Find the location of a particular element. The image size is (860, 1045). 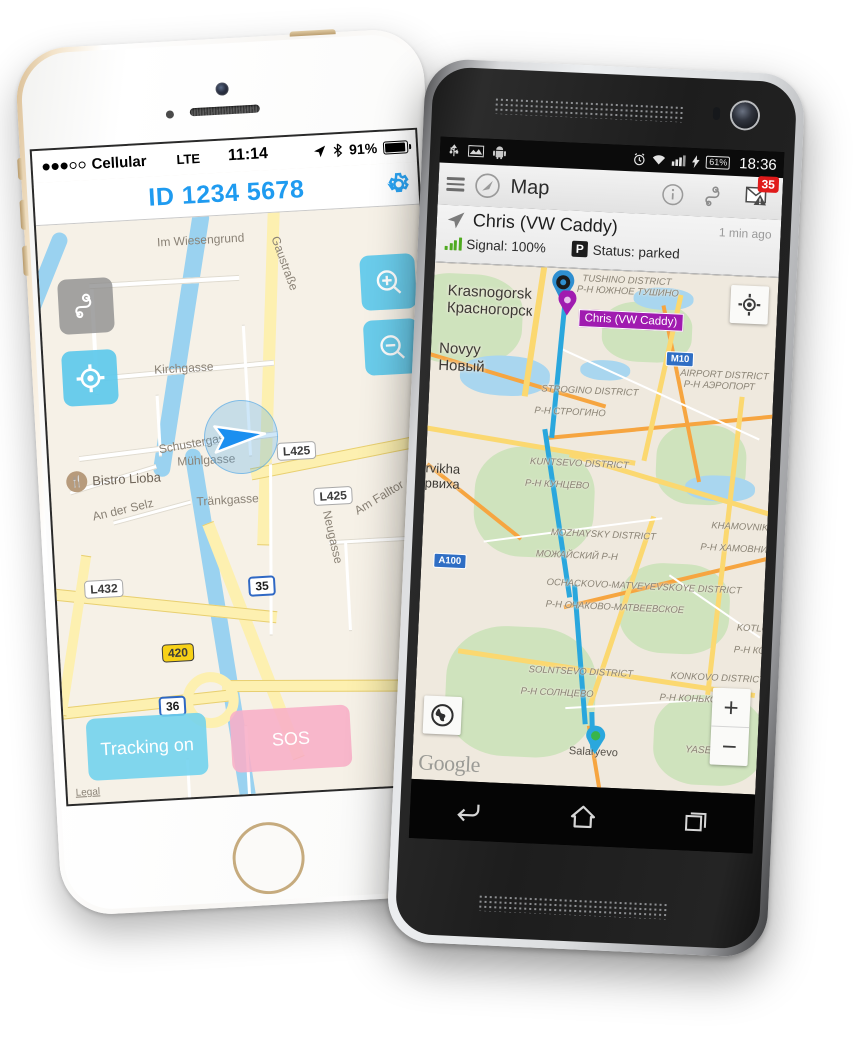

destination-marker is located at coordinates (596, 743).